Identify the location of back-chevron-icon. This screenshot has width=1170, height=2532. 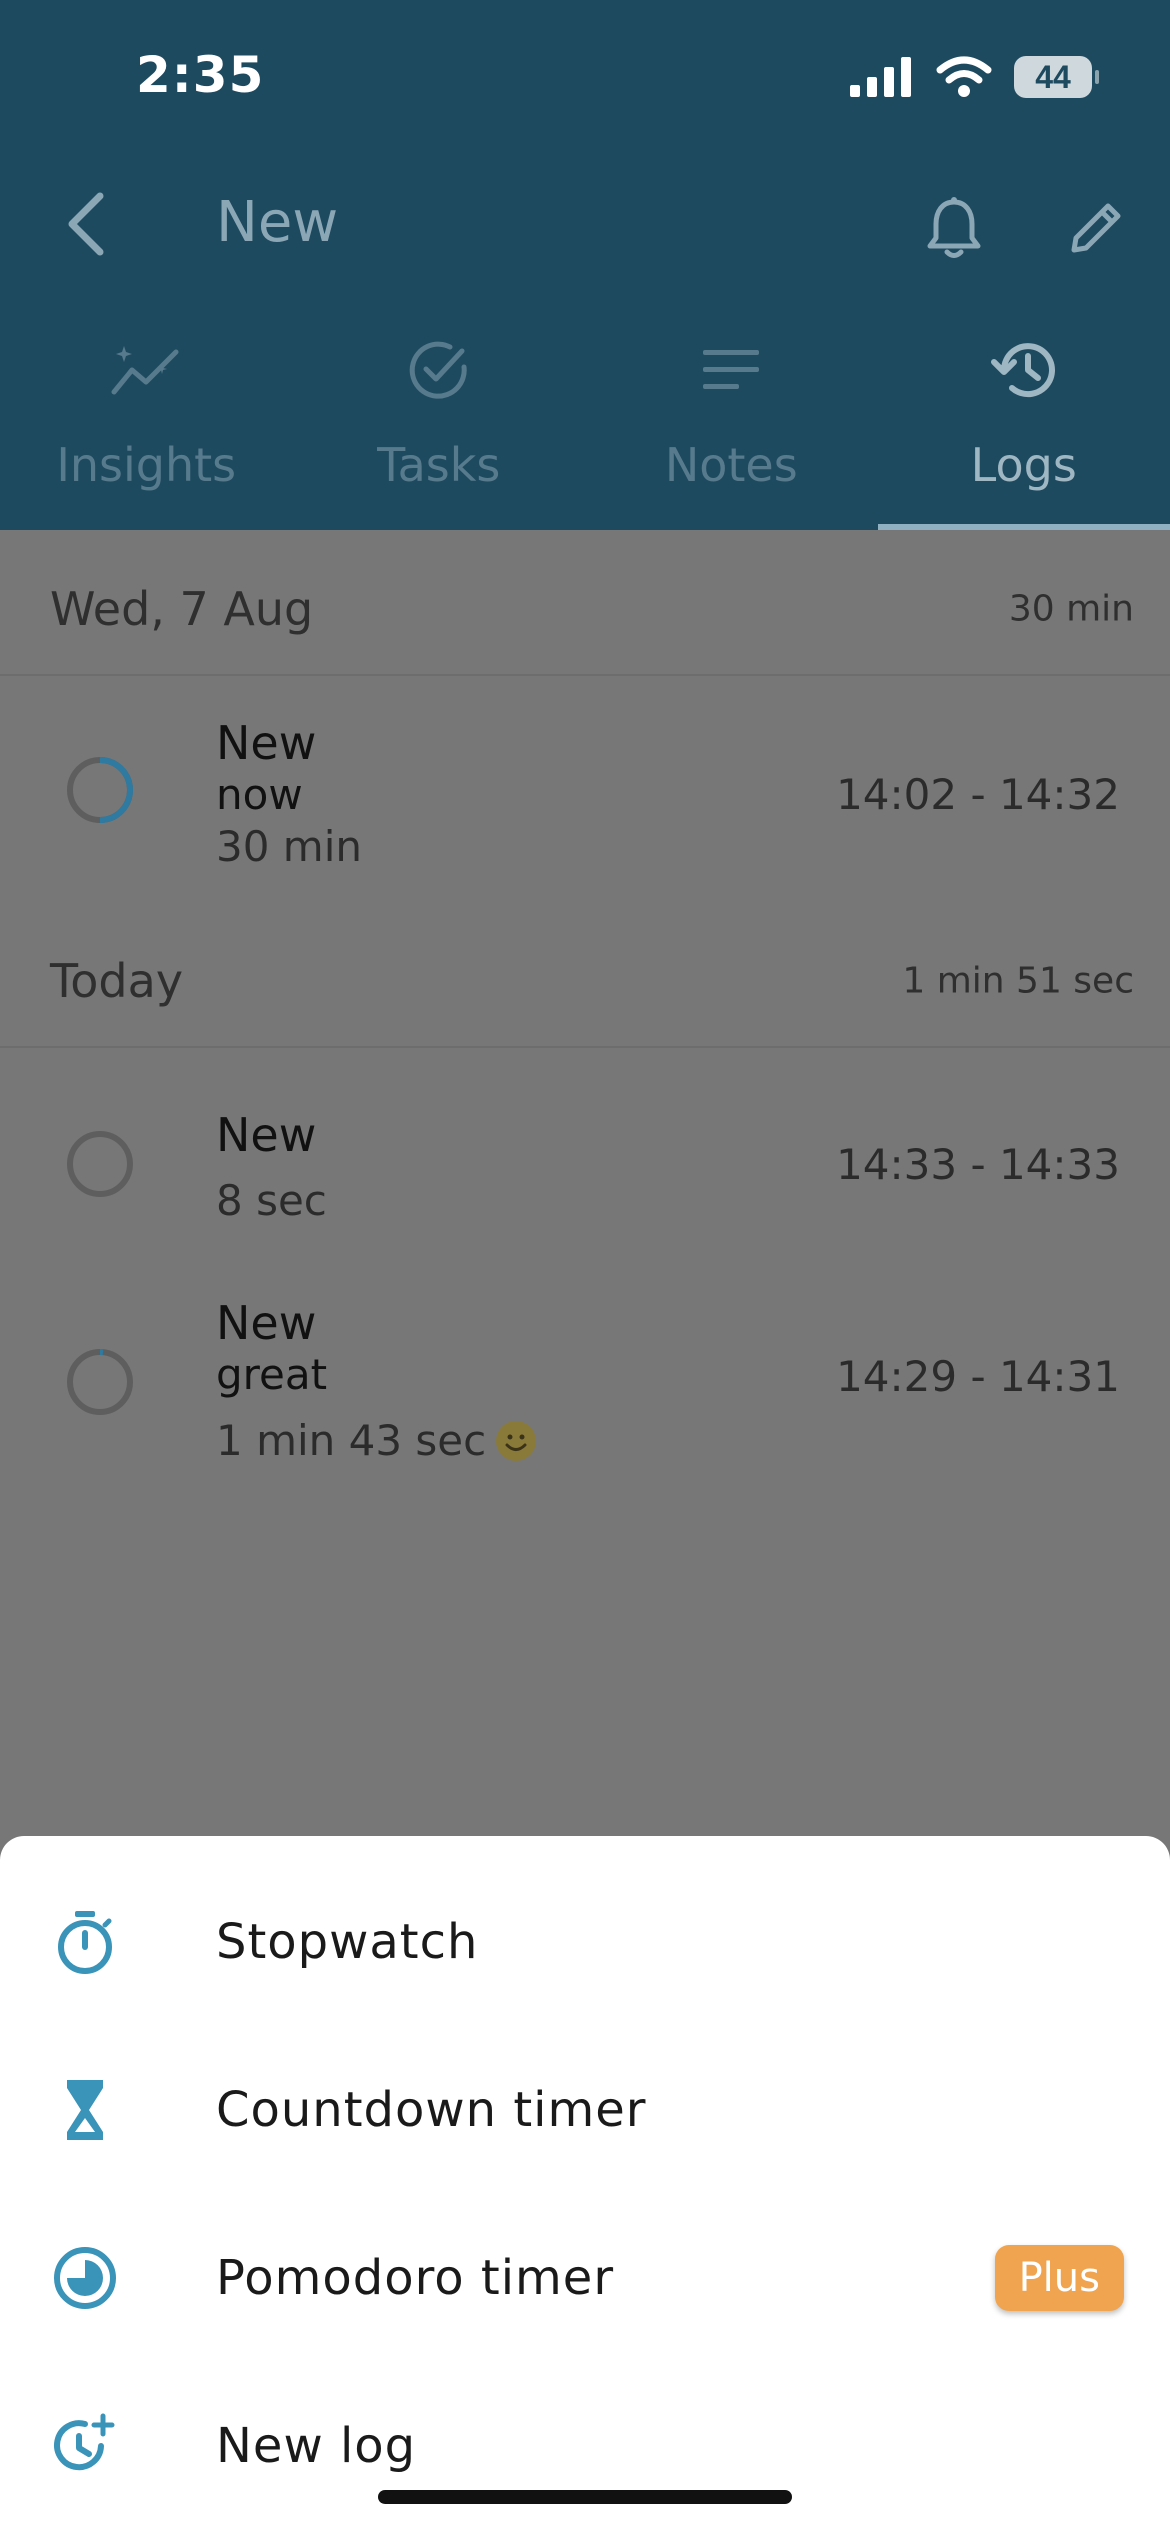
(86, 224).